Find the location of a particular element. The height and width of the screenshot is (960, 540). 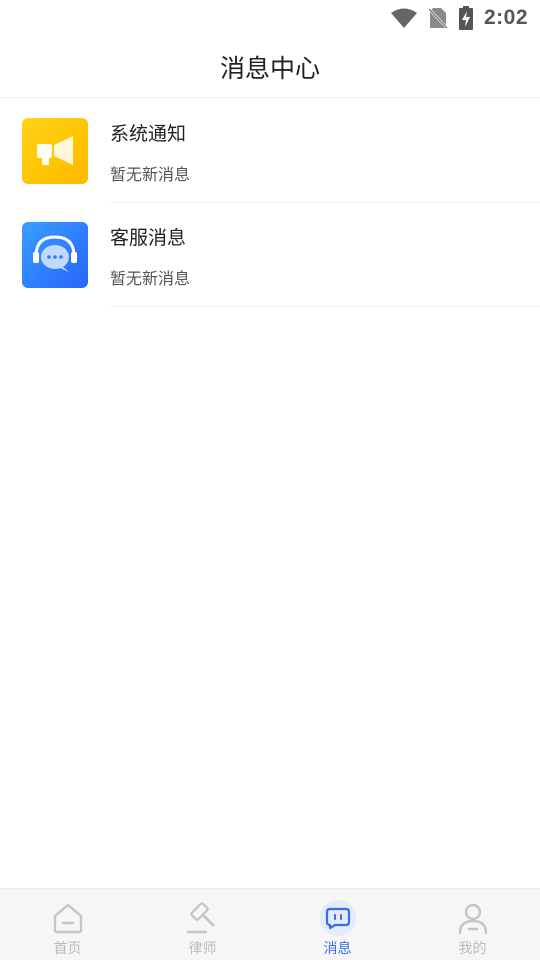

tab-label: 律师 is located at coordinates (202, 949).